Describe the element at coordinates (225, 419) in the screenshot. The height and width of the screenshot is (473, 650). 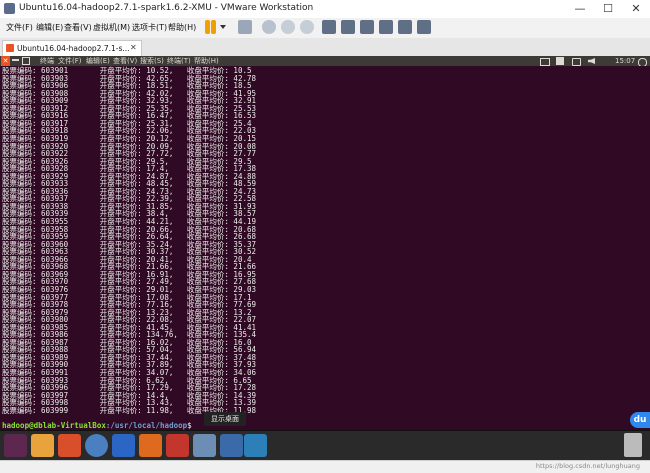
I see `show-desktop-tooltip: 显示桌面` at that location.